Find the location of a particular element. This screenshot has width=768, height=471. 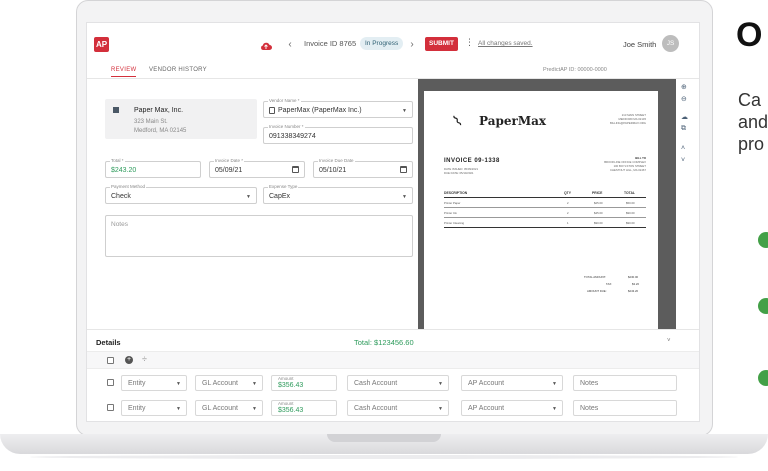

zoom-out-icon: ⊖ is located at coordinates (684, 99).